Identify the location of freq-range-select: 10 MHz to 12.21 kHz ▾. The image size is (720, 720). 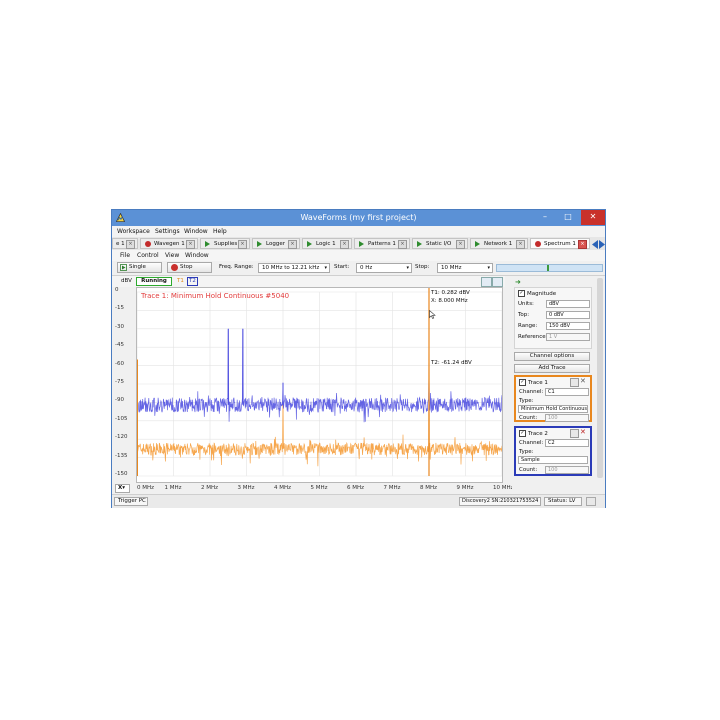
(294, 268).